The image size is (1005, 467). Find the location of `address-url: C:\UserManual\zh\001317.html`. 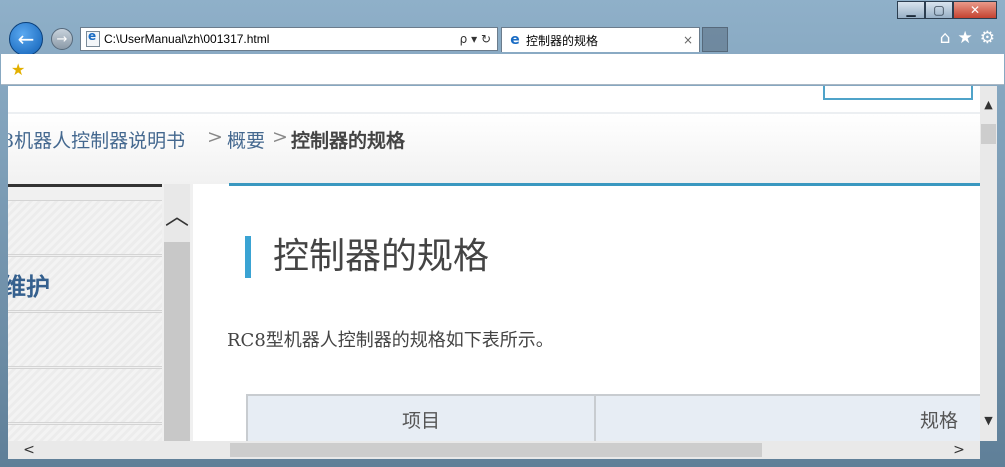

address-url: C:\UserManual\zh\001317.html is located at coordinates (282, 39).